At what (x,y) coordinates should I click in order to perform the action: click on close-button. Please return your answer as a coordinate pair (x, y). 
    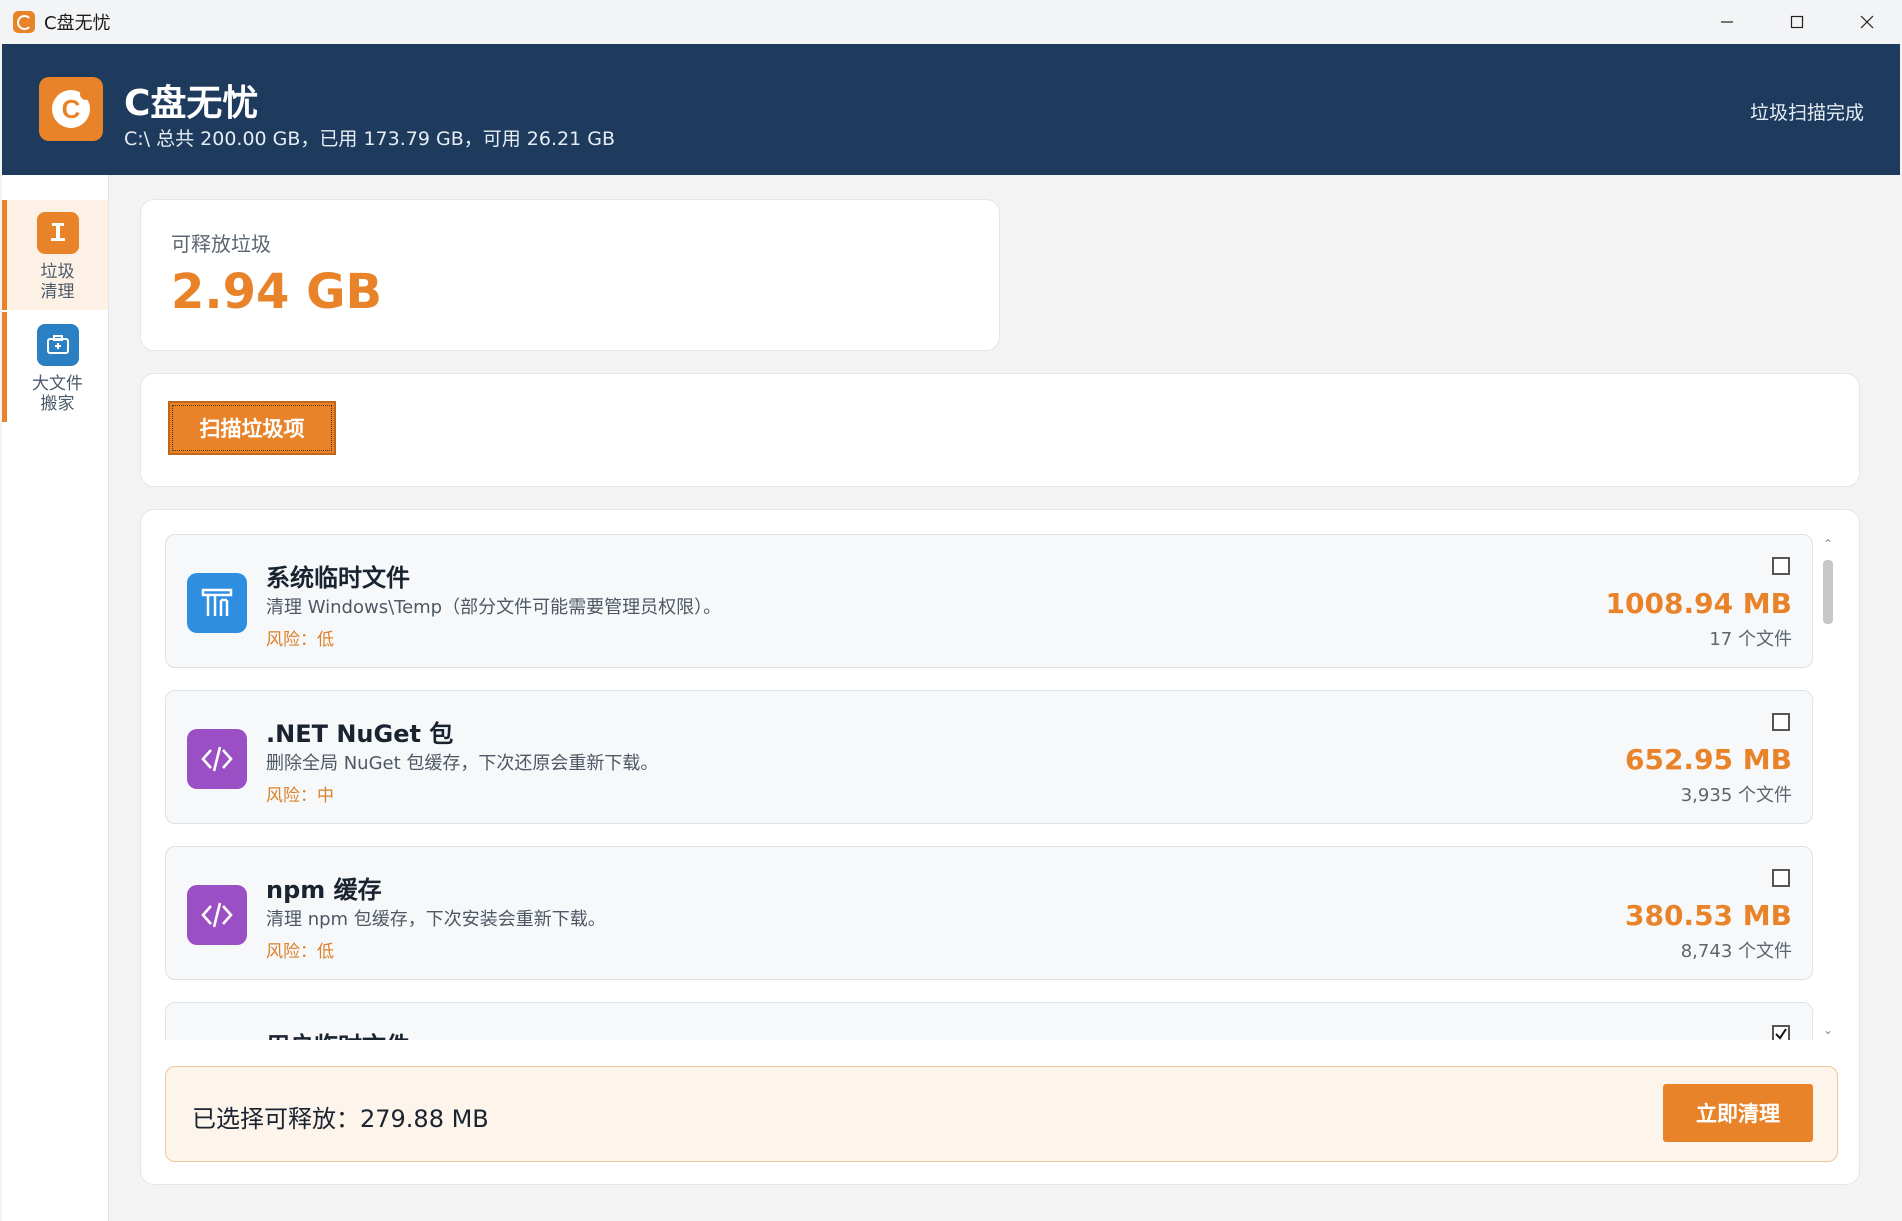
    Looking at the image, I should click on (1867, 22).